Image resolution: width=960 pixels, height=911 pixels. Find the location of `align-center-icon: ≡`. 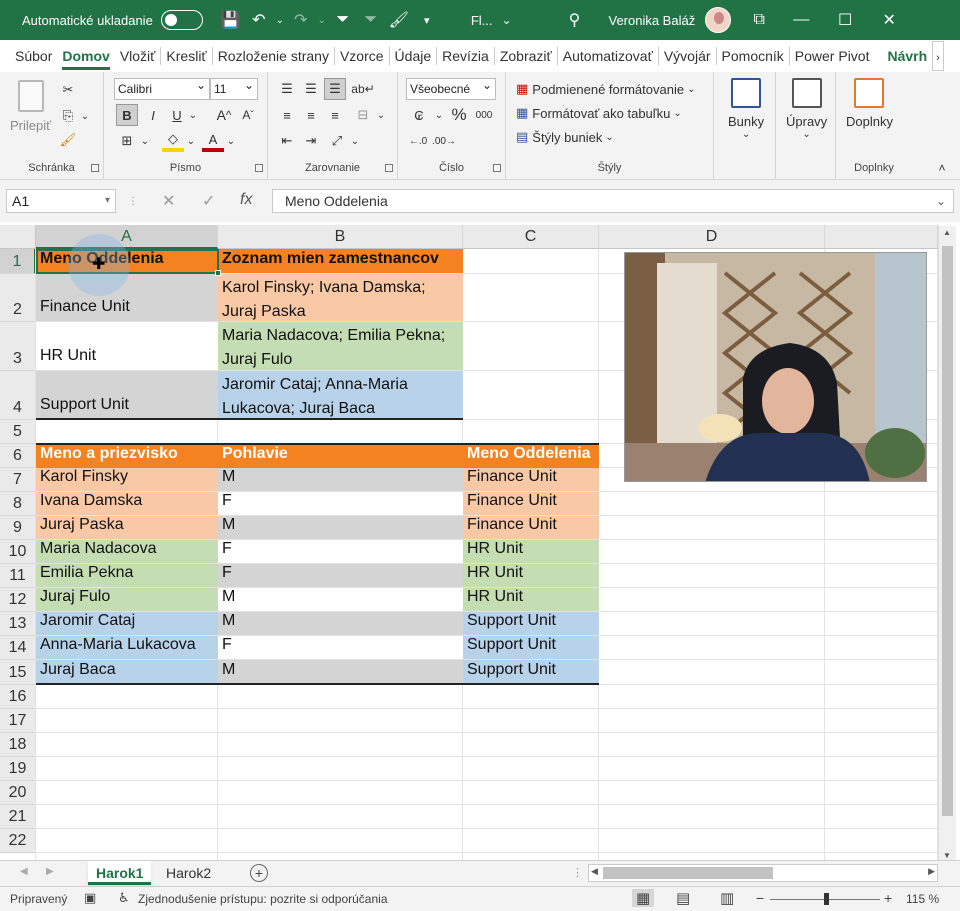

align-center-icon: ≡ is located at coordinates (311, 115).